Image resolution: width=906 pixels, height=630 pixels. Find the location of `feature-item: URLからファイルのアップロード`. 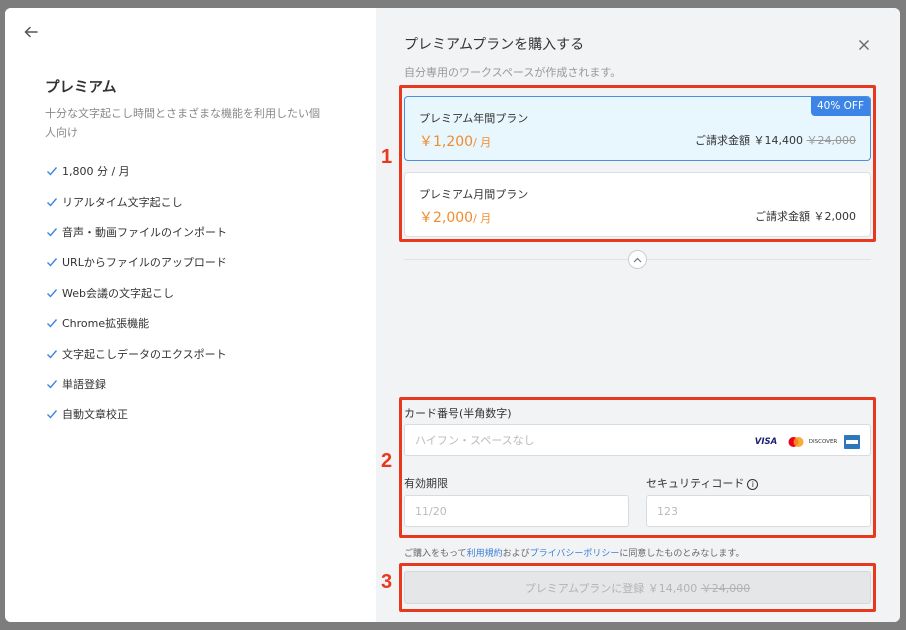

feature-item: URLからファイルのアップロード is located at coordinates (210, 262).